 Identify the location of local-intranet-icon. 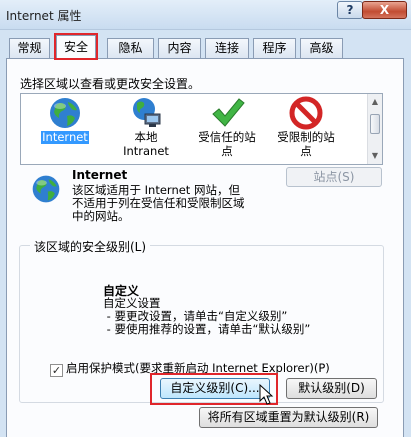
(147, 112).